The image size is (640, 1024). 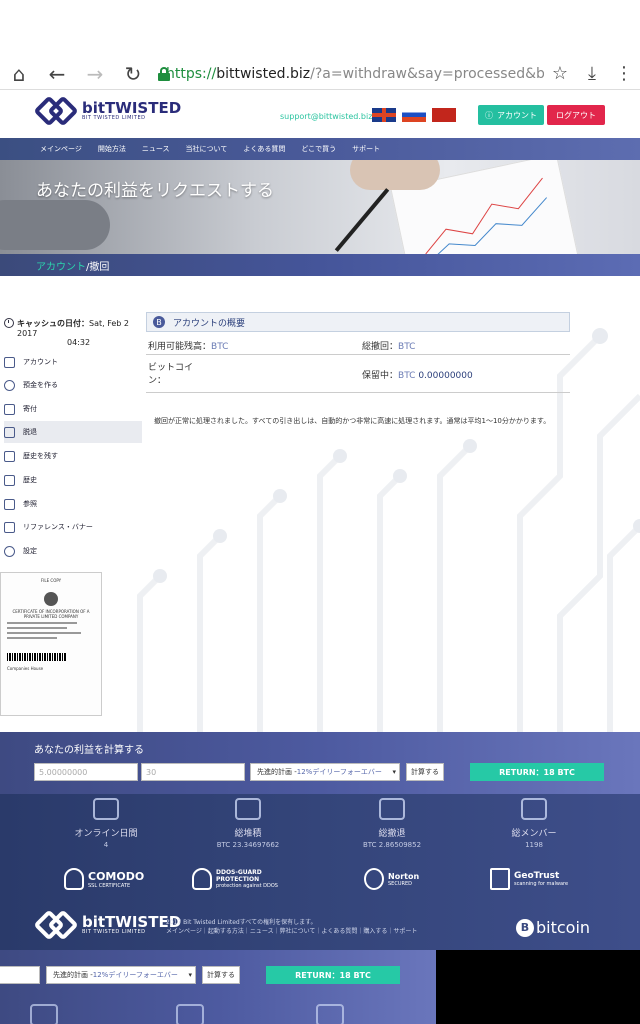 I want to click on hero-pen-image, so click(x=362, y=220).